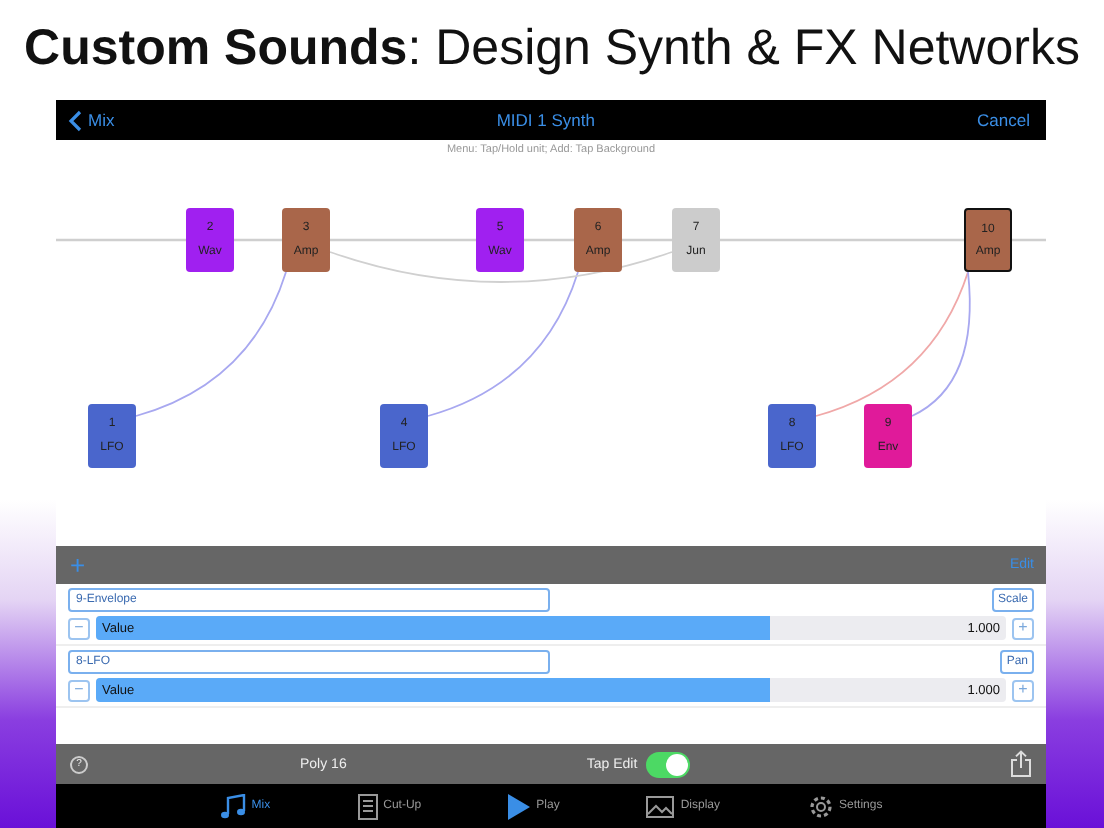 The image size is (1104, 828). What do you see at coordinates (1021, 764) in the screenshot?
I see `share-icon` at bounding box center [1021, 764].